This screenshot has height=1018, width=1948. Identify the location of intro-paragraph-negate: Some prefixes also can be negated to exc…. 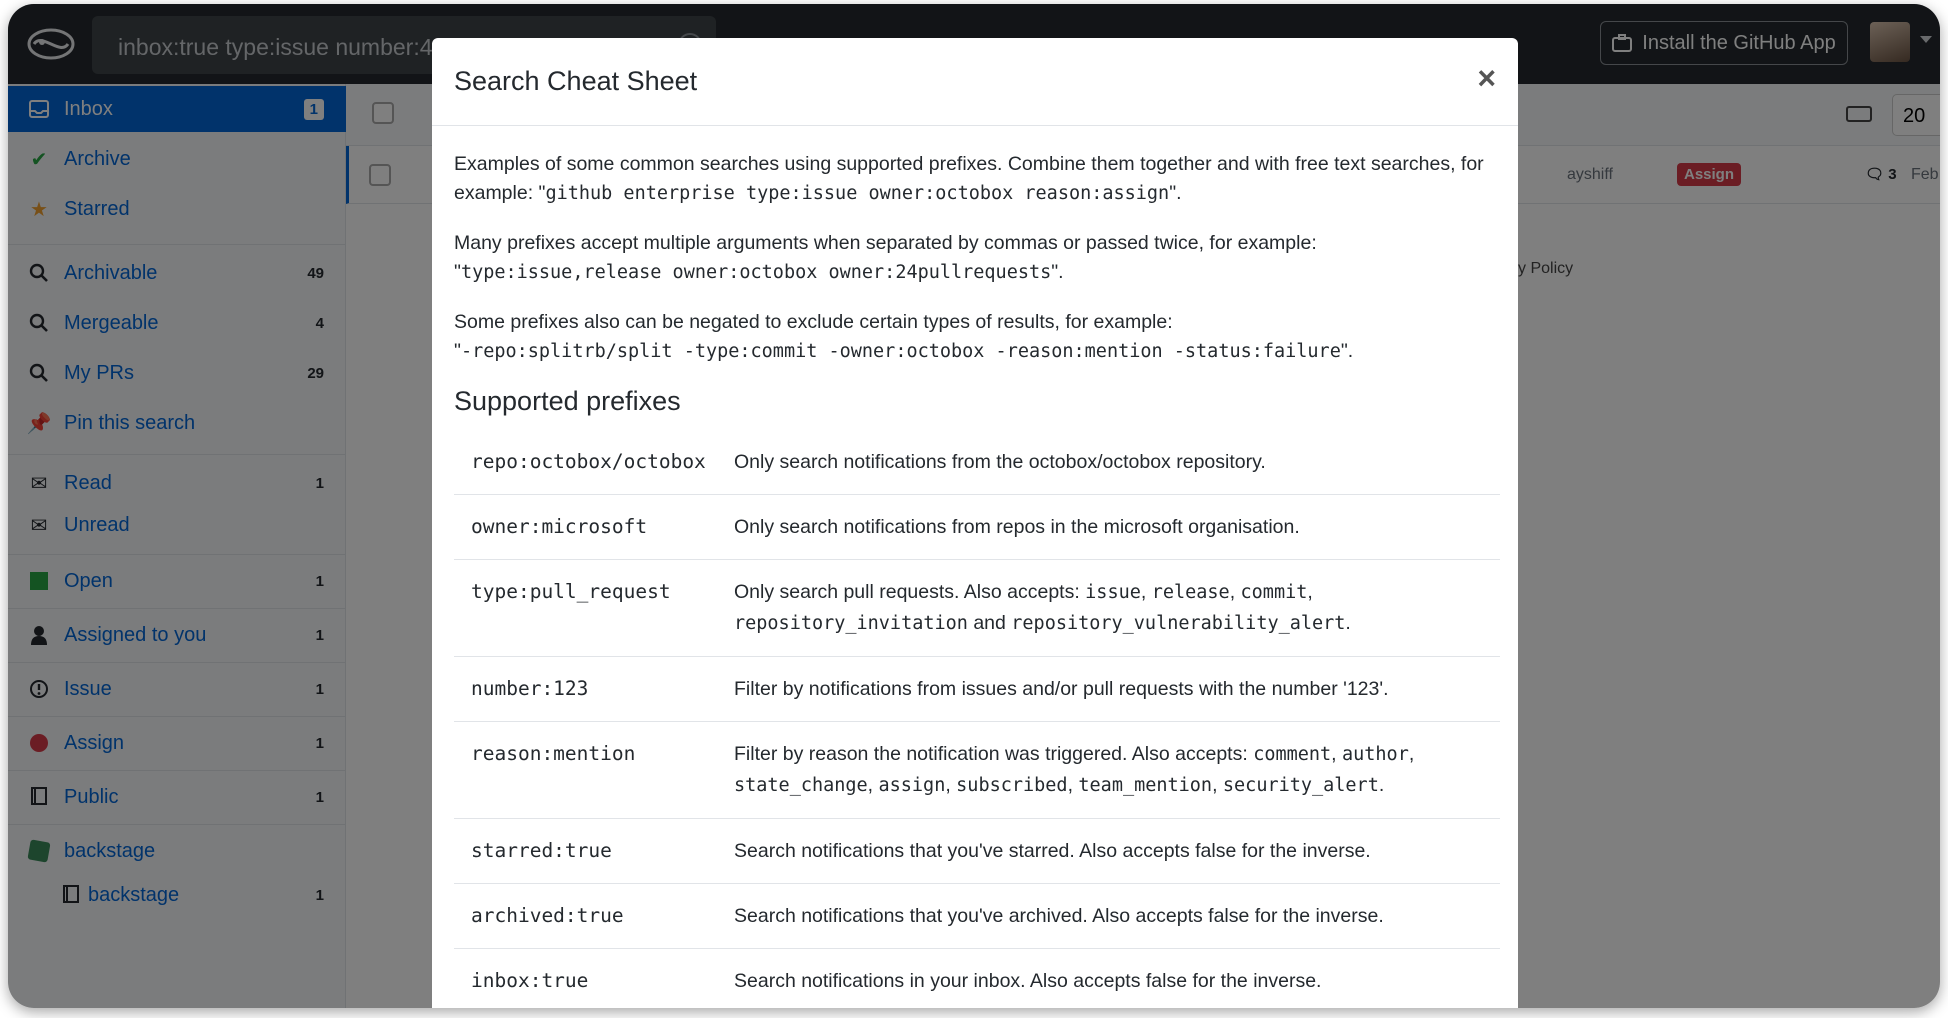
(975, 337).